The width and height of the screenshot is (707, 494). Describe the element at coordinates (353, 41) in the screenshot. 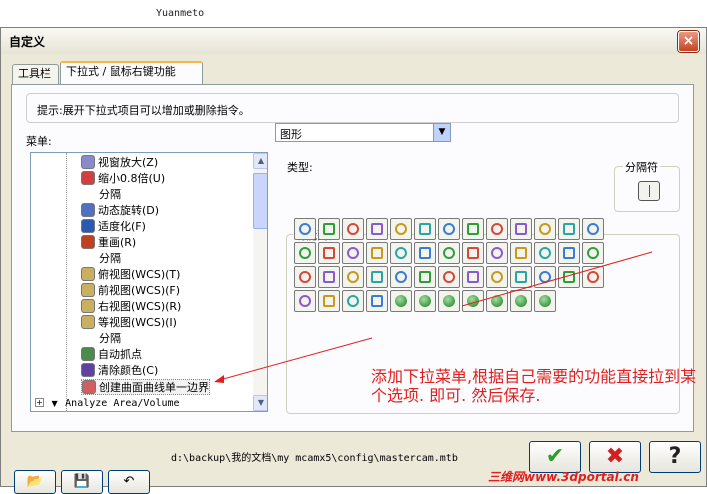

I see `title-bar: 自定义 ×` at that location.